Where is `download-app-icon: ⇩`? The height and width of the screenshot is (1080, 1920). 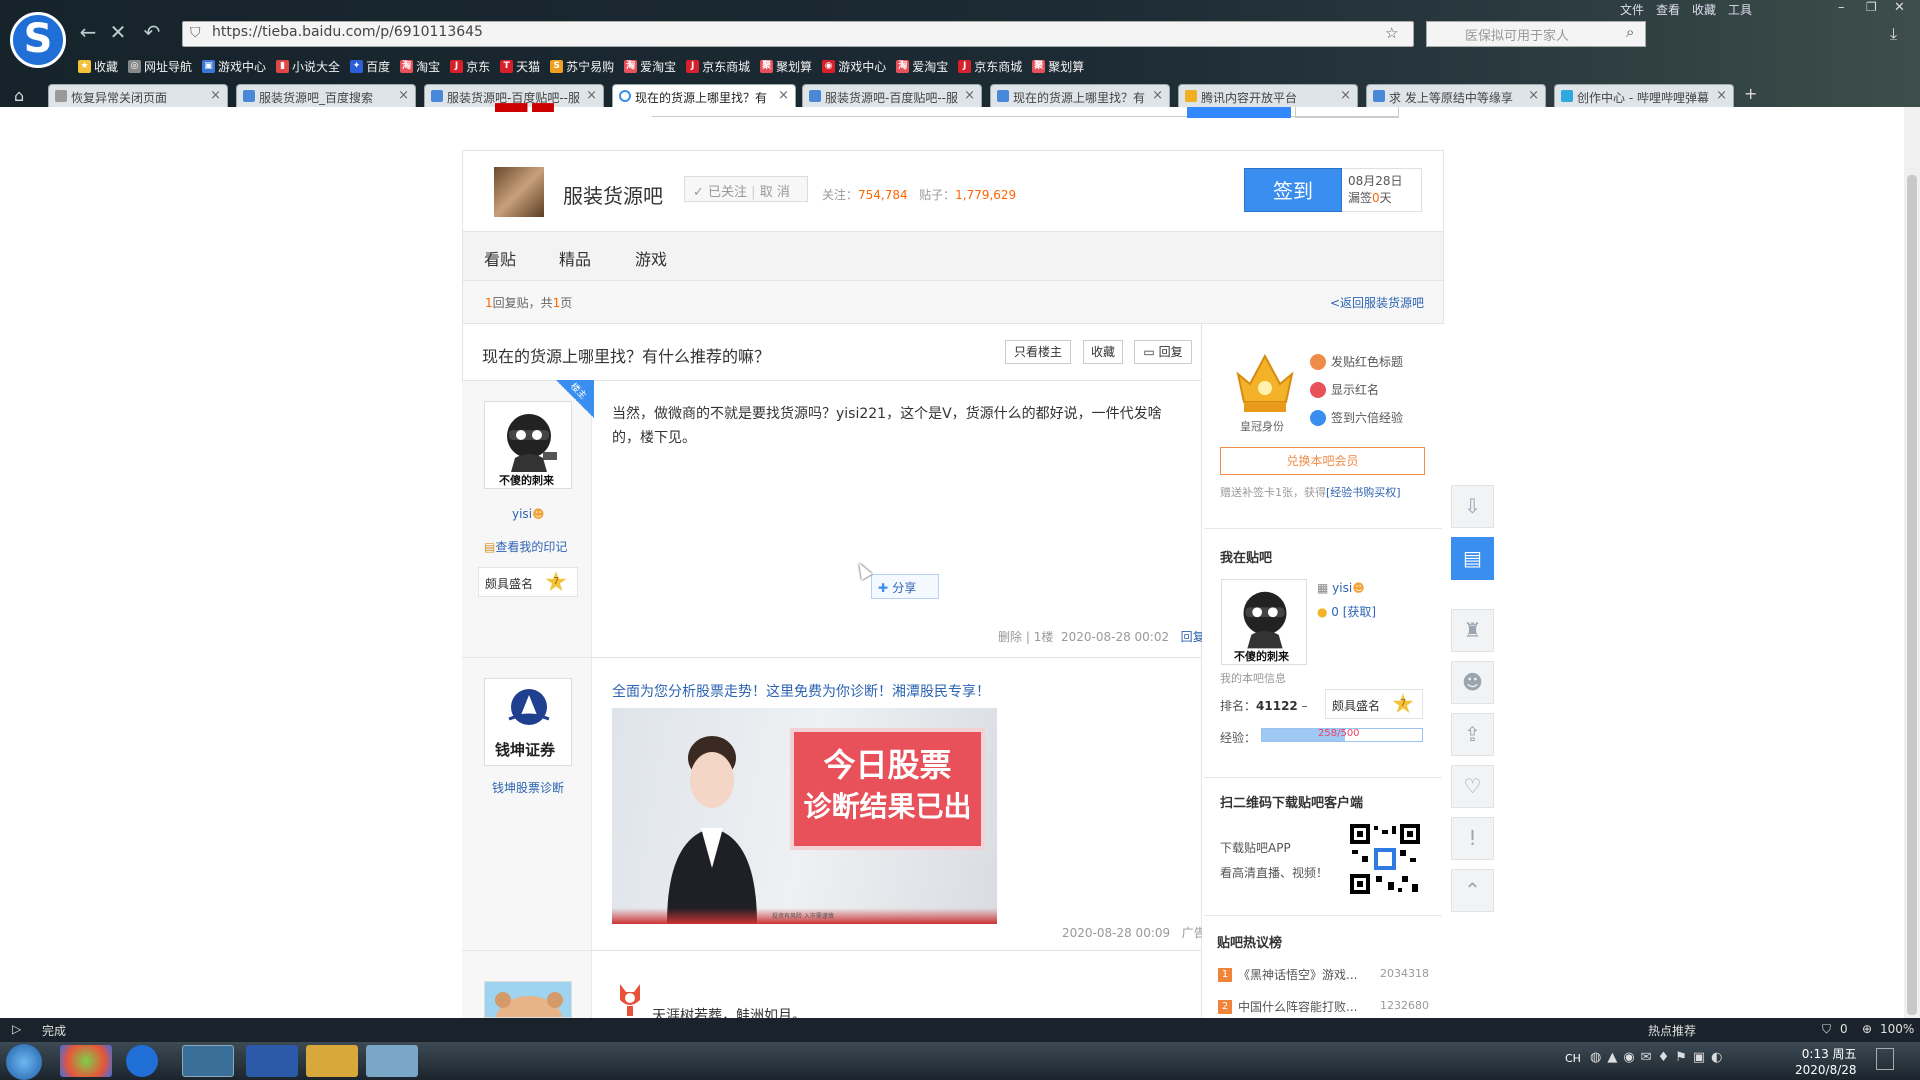 download-app-icon: ⇩ is located at coordinates (1472, 506).